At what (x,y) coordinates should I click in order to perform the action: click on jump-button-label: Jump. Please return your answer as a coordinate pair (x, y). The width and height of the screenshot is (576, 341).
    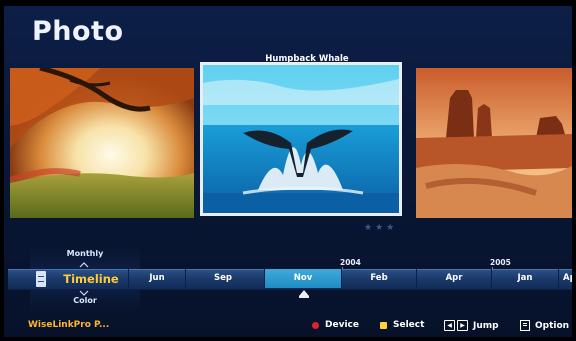
    Looking at the image, I should click on (486, 325).